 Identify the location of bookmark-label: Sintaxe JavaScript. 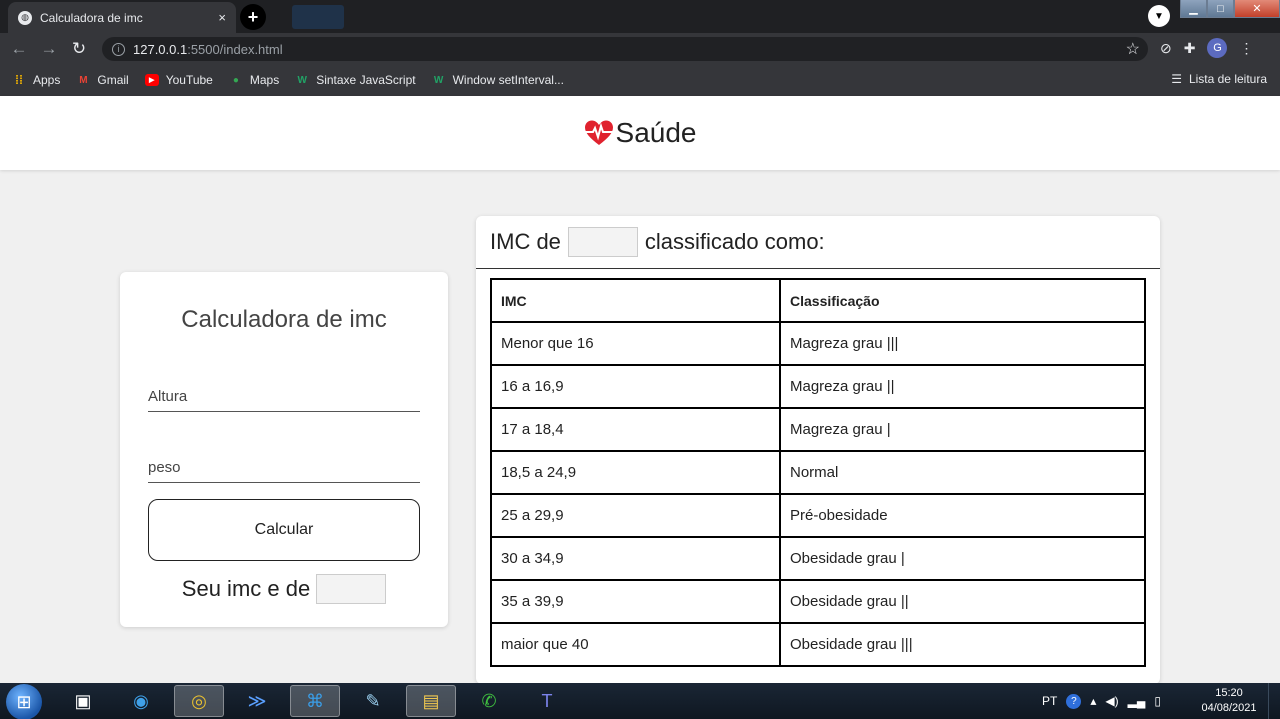
(366, 80).